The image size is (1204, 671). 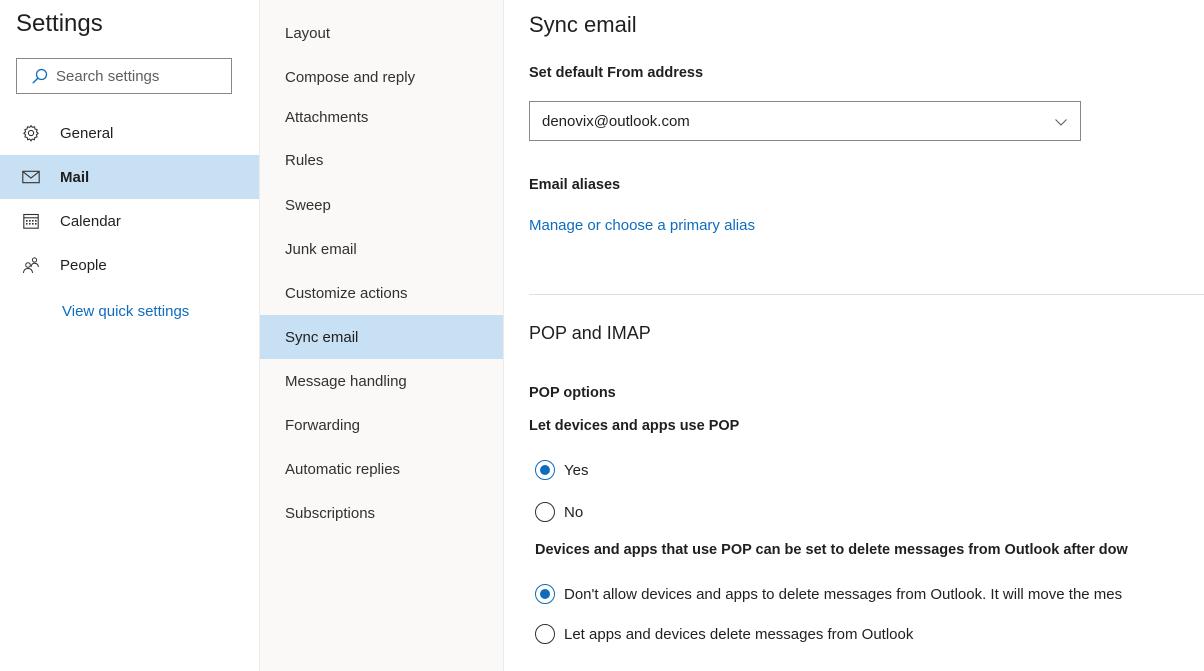 What do you see at coordinates (381, 160) in the screenshot?
I see `subnav-item-rules: Rules` at bounding box center [381, 160].